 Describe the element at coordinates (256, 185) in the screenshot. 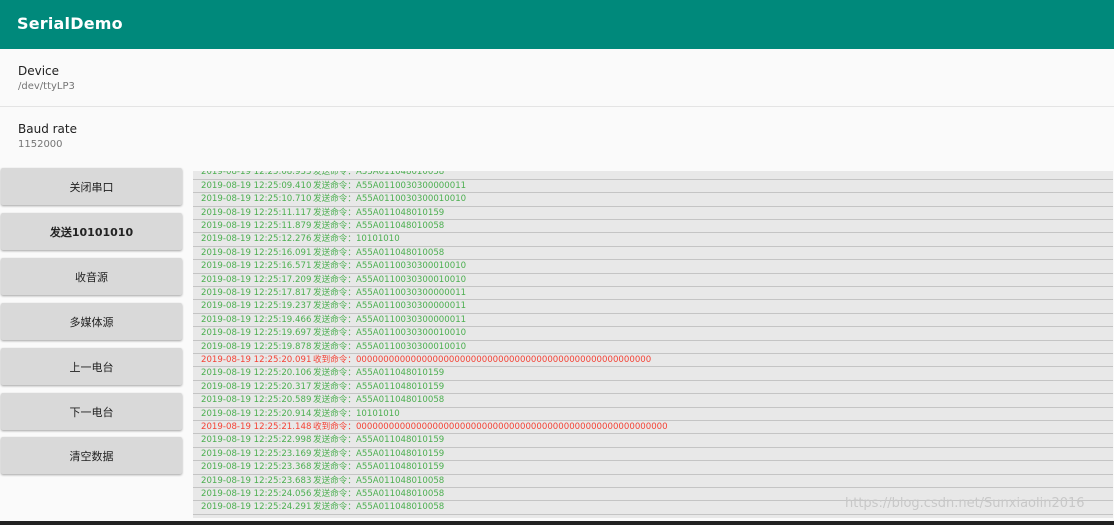

I see `log-timestamp: 2019-08-19 12:25:09.410` at that location.